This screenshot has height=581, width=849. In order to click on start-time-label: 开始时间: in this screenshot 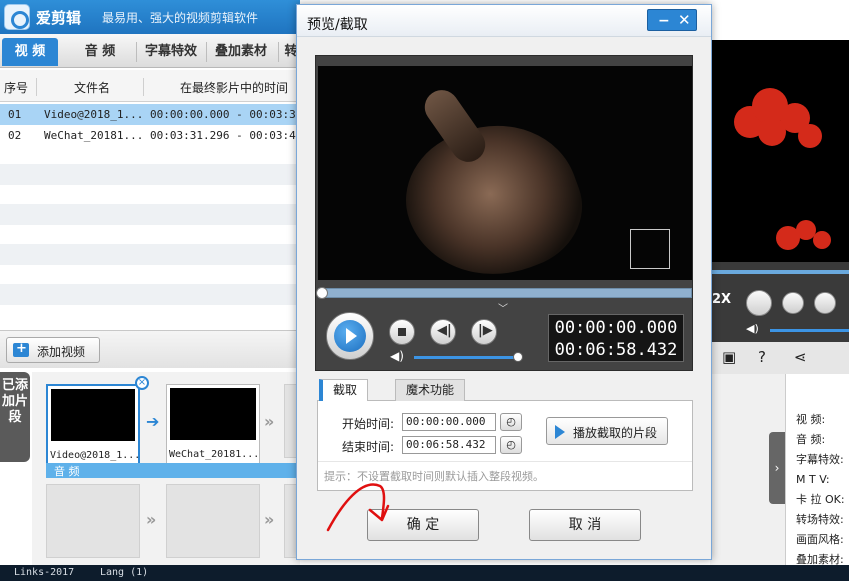, I will do `click(368, 424)`.